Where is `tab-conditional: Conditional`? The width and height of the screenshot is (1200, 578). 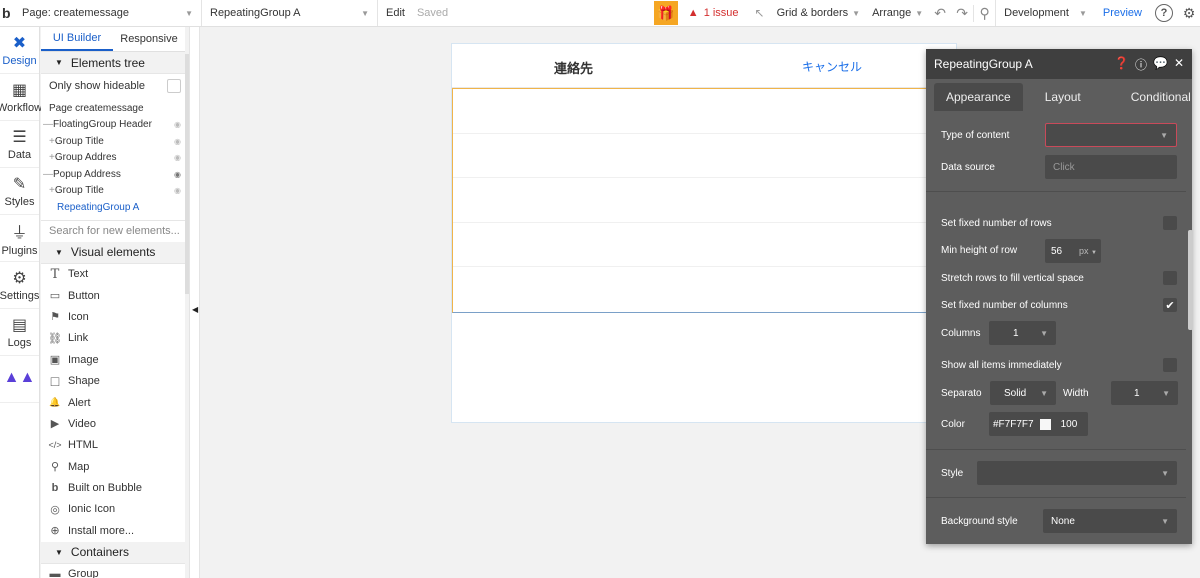 tab-conditional: Conditional is located at coordinates (1159, 97).